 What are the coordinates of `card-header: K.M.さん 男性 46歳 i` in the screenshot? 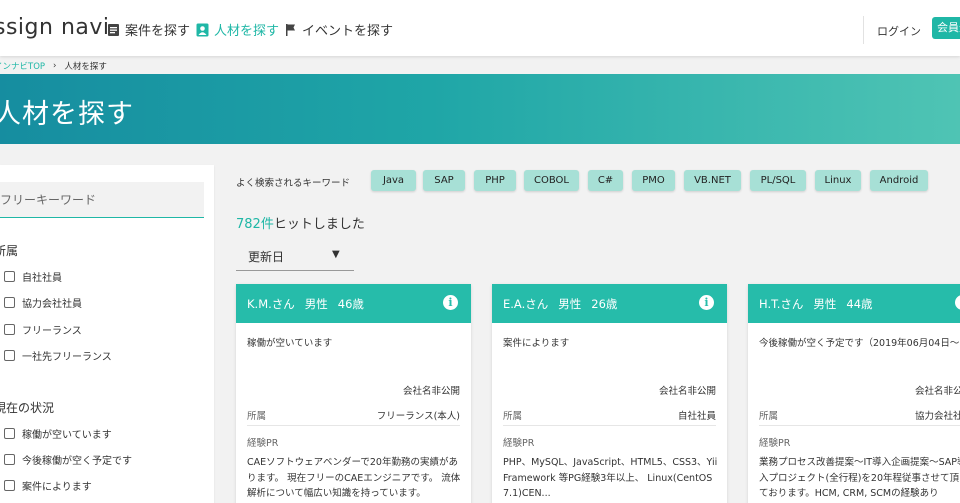 It's located at (353, 303).